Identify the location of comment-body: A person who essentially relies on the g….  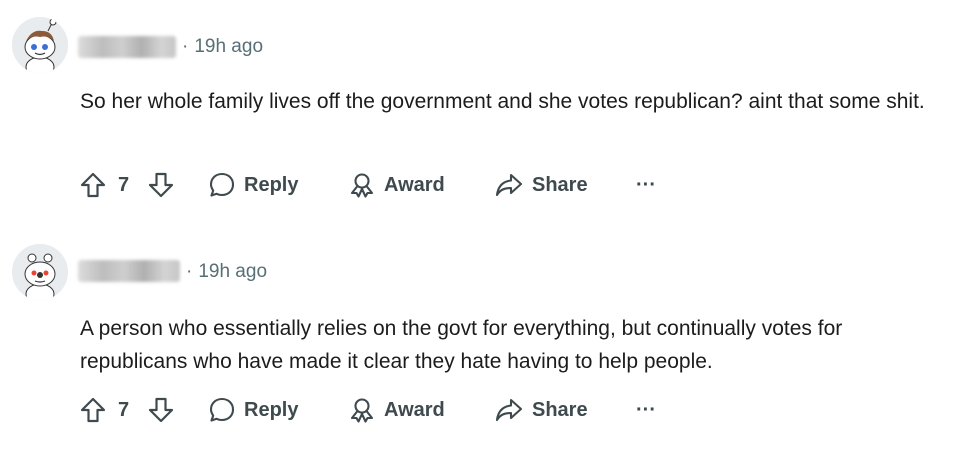
(461, 345).